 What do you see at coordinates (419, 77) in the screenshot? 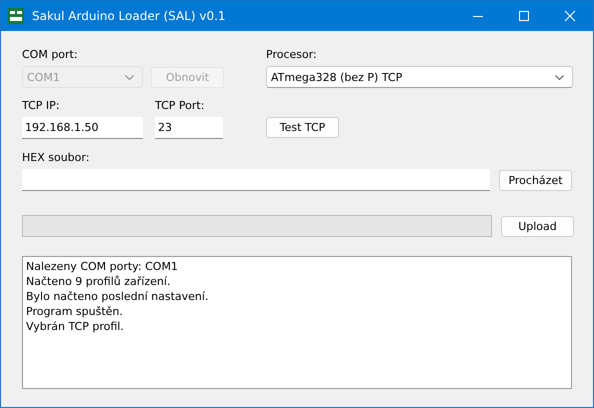
I see `processor-dropdown: ATmega328 (bez P) TCP` at bounding box center [419, 77].